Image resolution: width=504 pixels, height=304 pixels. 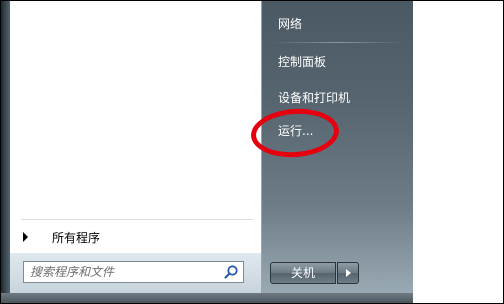 What do you see at coordinates (120, 272) in the screenshot?
I see `search-input` at bounding box center [120, 272].